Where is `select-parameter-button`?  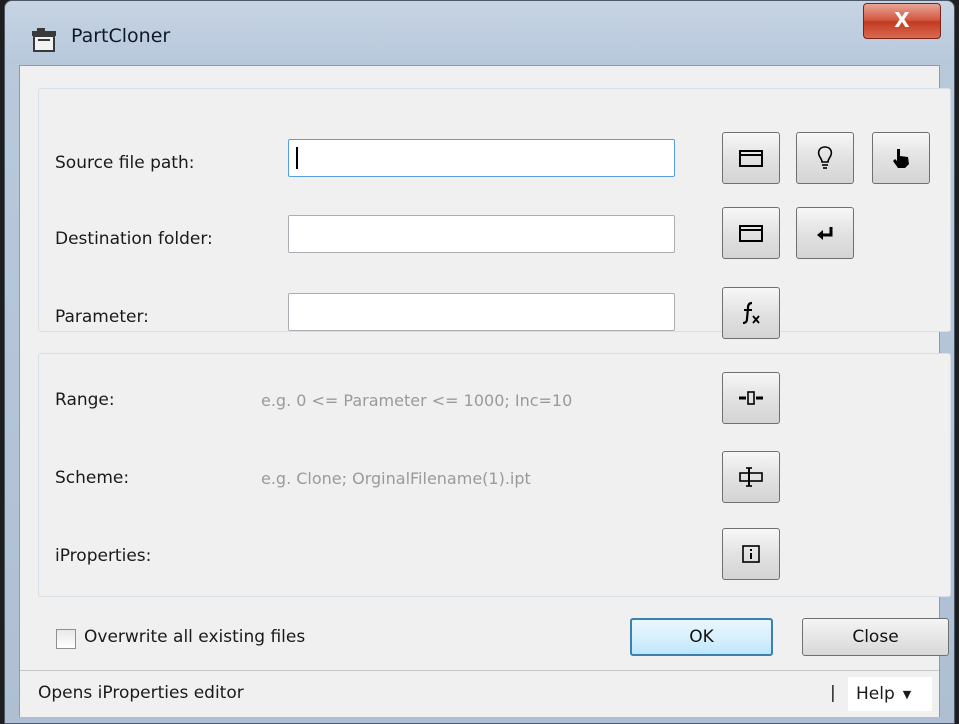
select-parameter-button is located at coordinates (751, 313).